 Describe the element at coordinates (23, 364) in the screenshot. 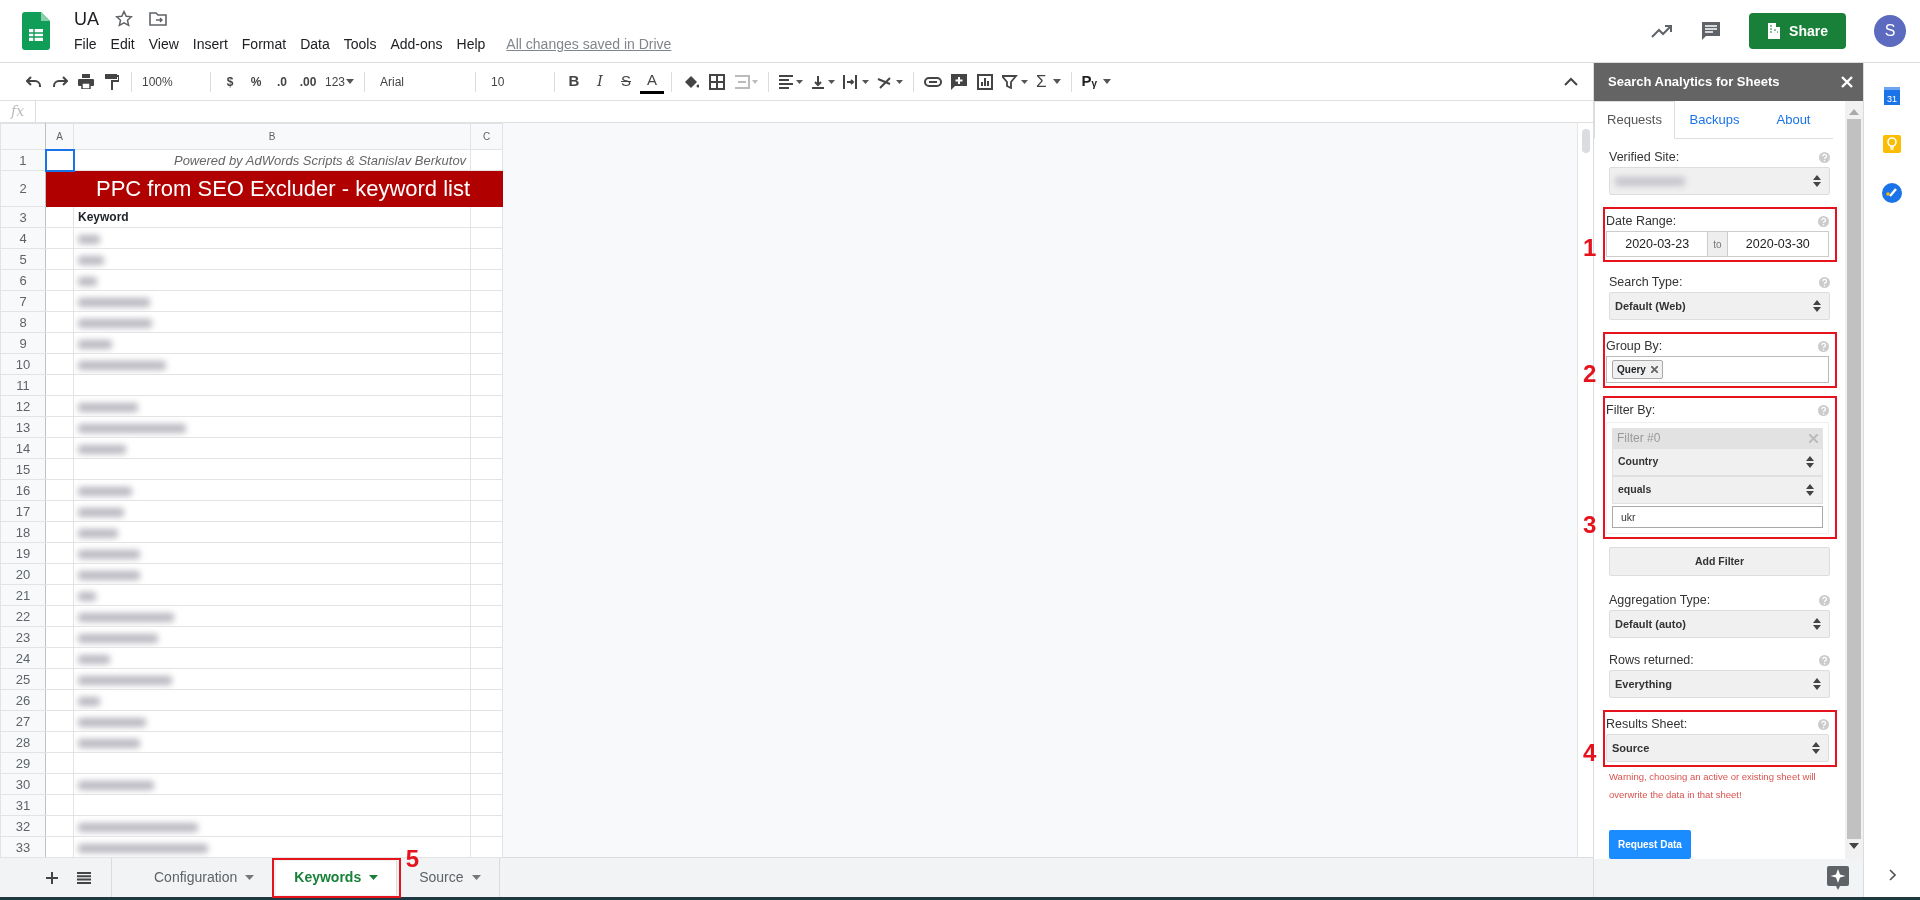

I see `row-header: 10` at that location.